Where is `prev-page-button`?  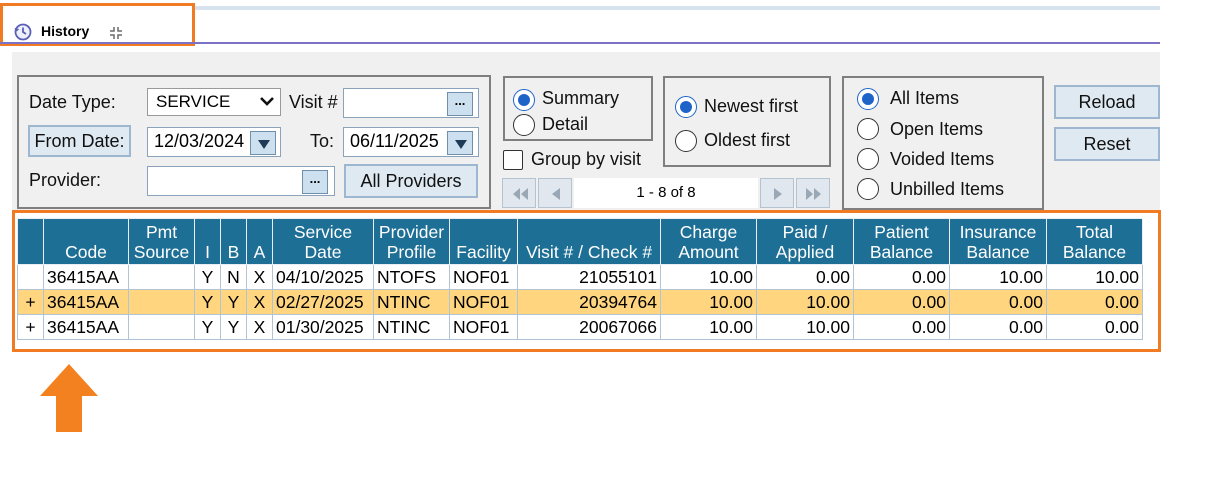
prev-page-button is located at coordinates (555, 193).